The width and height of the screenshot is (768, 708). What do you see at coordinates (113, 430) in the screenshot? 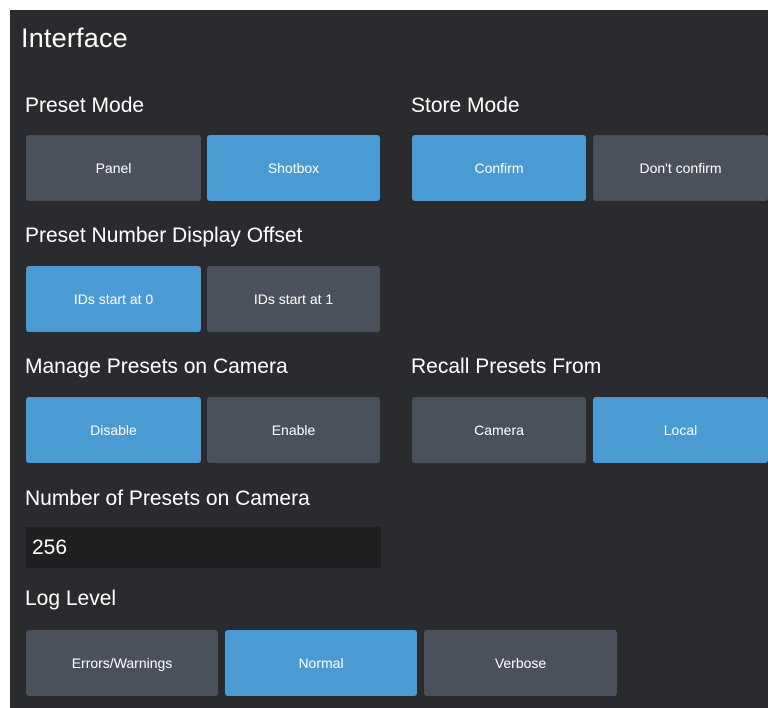
I see `manage-presets-disable-button: Disable` at bounding box center [113, 430].